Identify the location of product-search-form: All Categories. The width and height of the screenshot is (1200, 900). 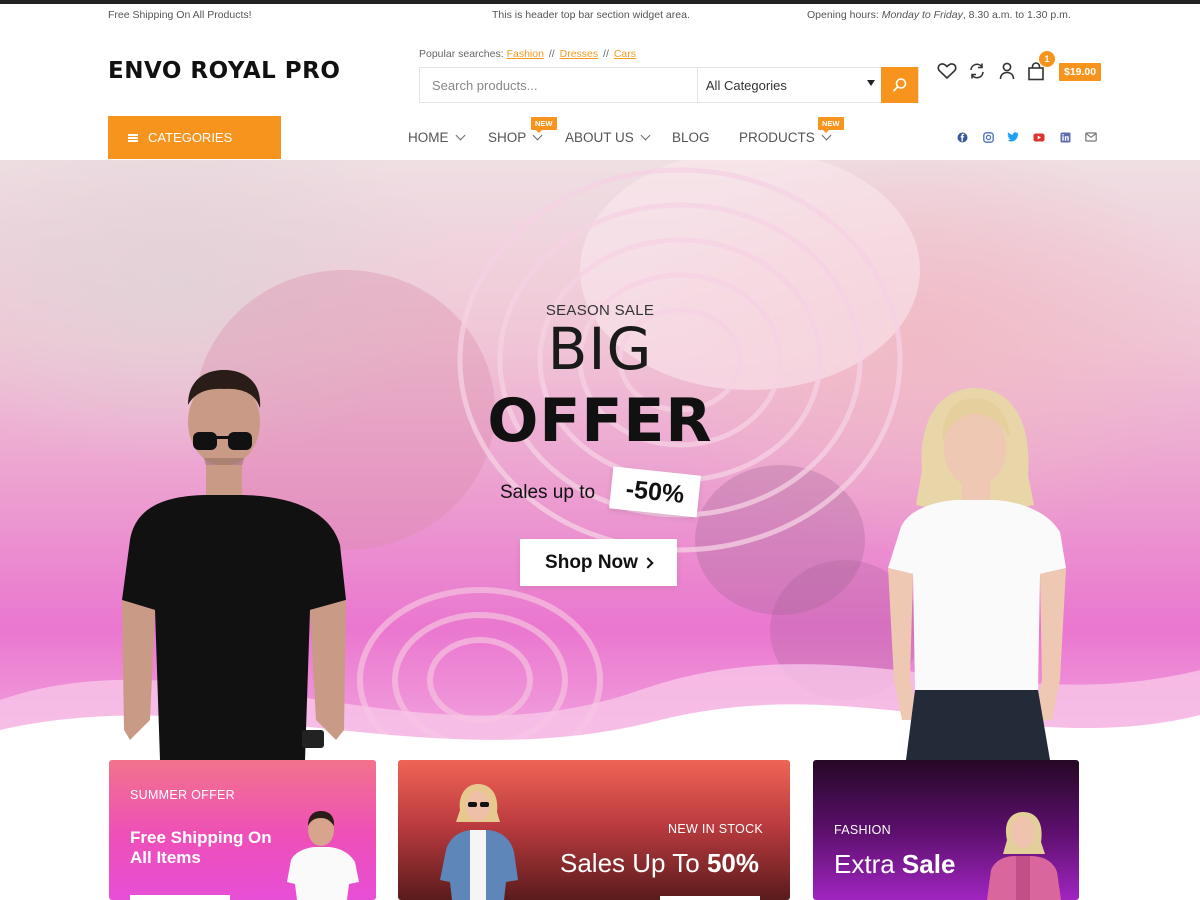
(669, 85).